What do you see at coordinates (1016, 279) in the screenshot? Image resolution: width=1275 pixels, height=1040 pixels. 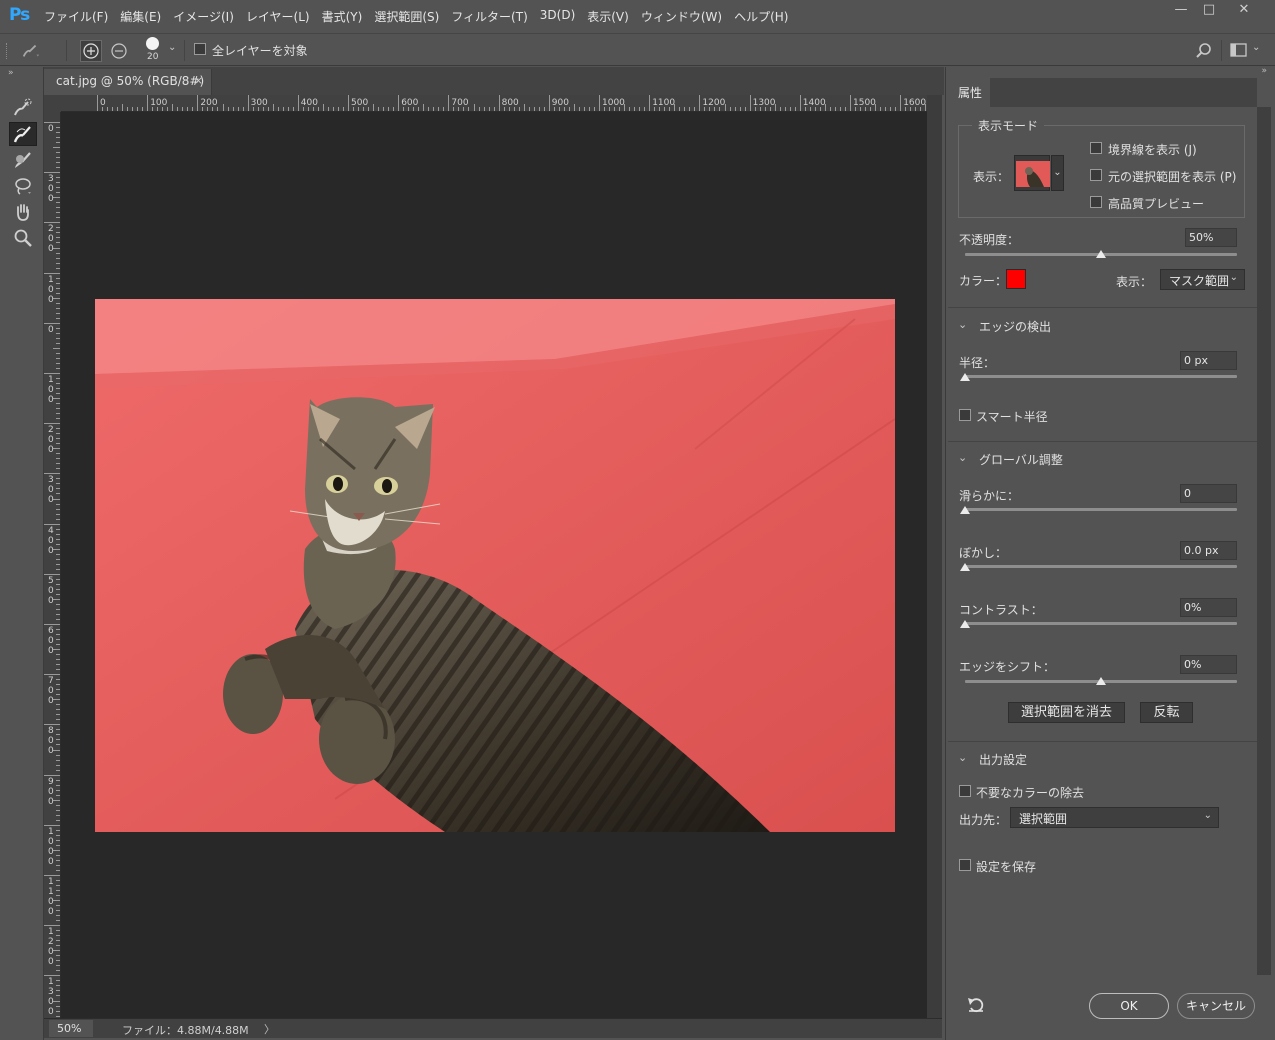 I see `color-swatch` at bounding box center [1016, 279].